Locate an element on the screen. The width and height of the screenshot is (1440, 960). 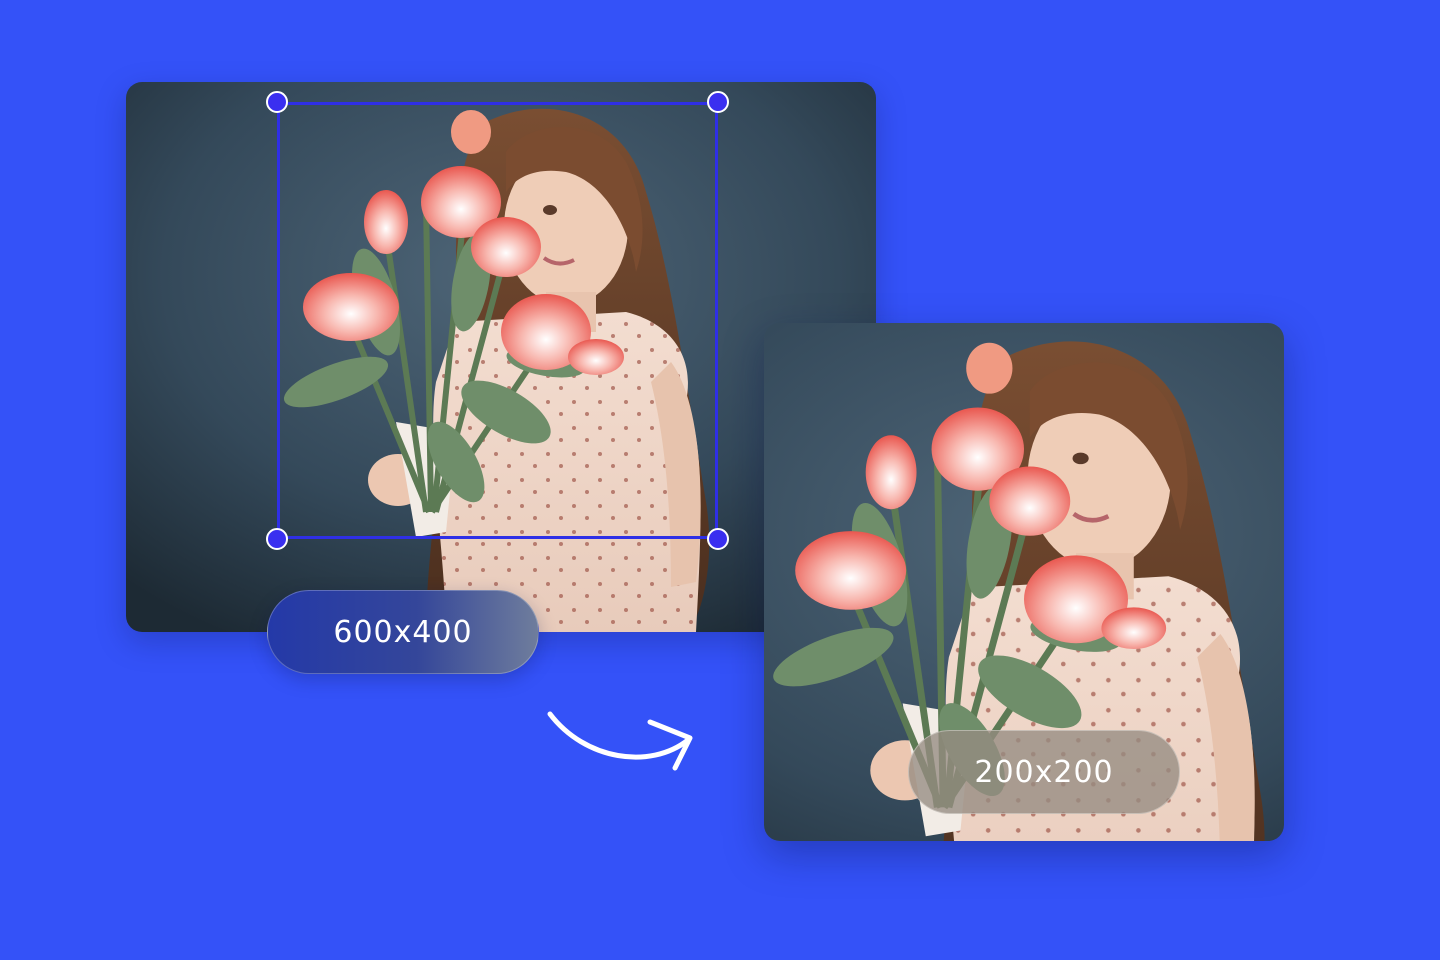
curved-arrow-right-icon is located at coordinates (620, 741).